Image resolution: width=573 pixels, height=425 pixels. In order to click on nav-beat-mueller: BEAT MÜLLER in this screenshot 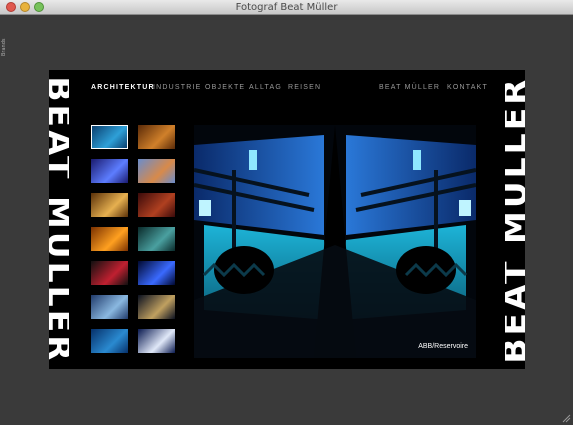, I will do `click(409, 87)`.